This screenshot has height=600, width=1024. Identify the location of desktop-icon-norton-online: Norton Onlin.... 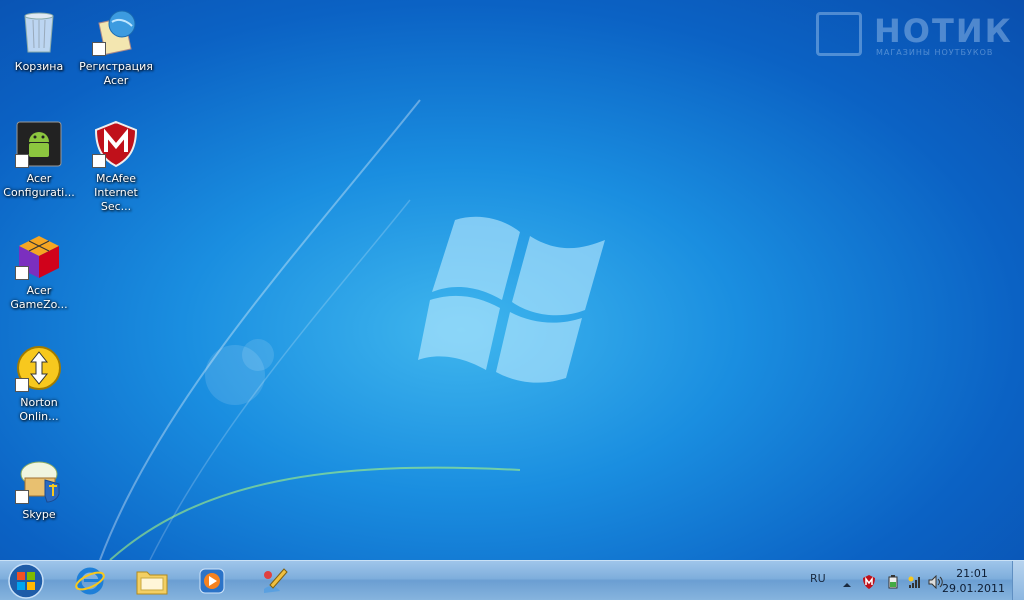
(39, 392).